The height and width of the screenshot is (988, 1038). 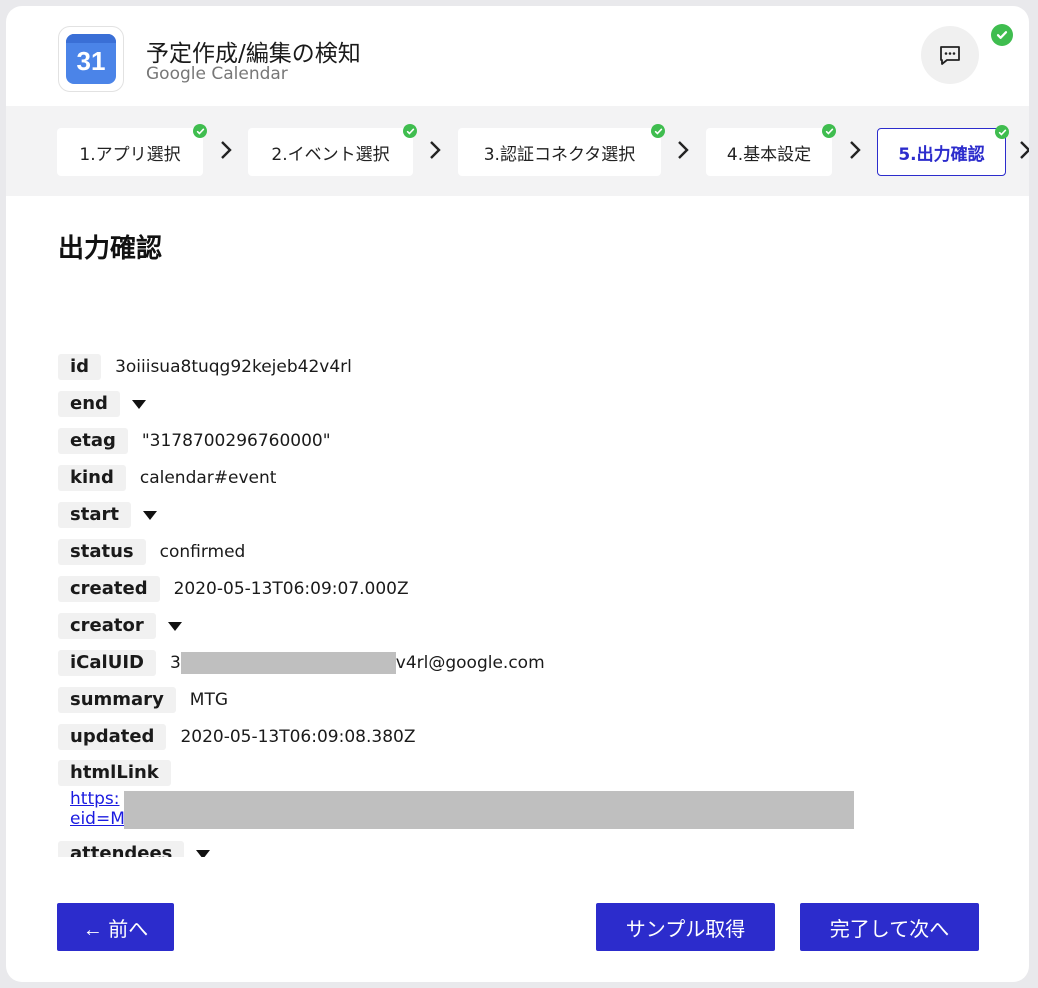 I want to click on field-row-etag: etag "3178700296760000", so click(x=194, y=441).